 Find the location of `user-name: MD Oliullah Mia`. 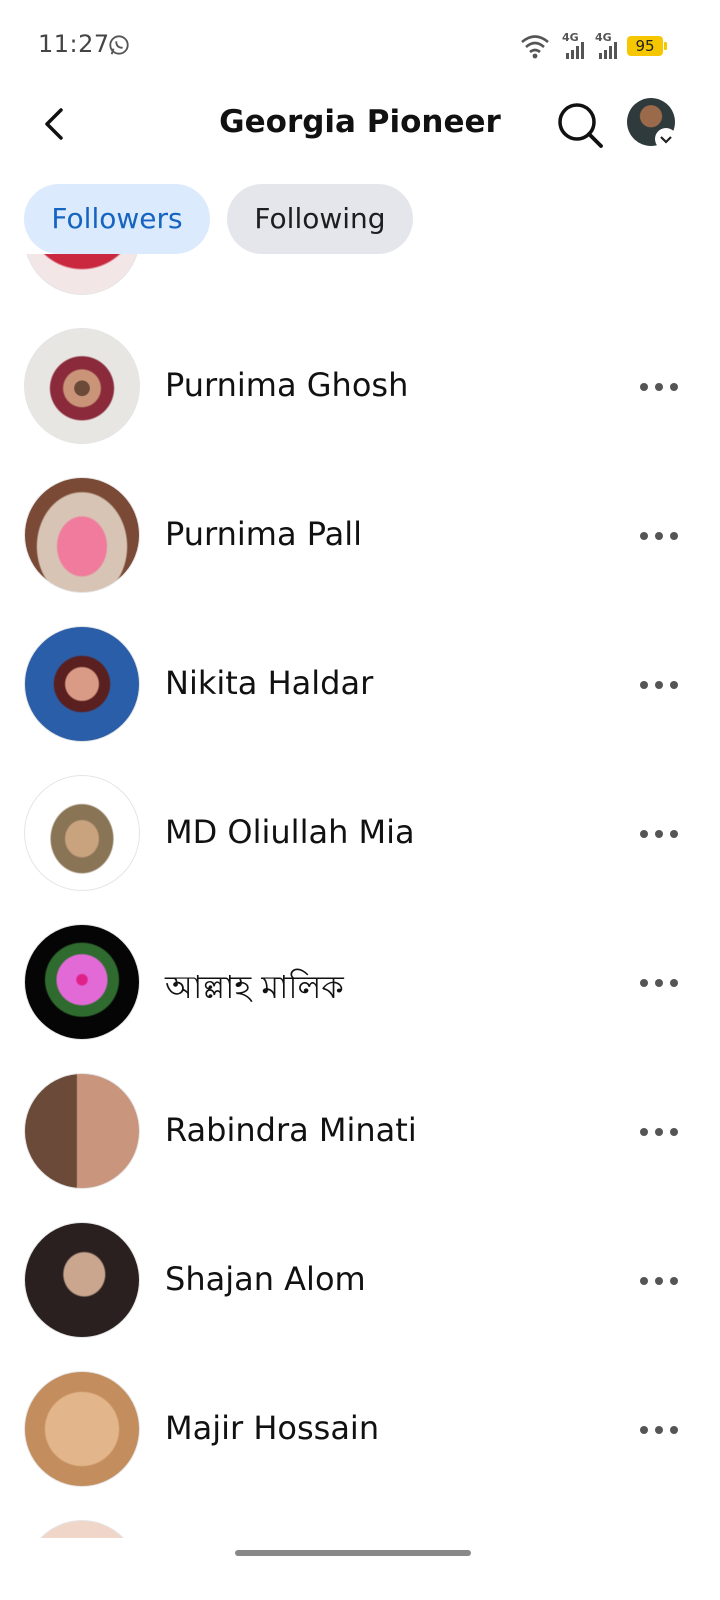

user-name: MD Oliullah Mia is located at coordinates (290, 832).